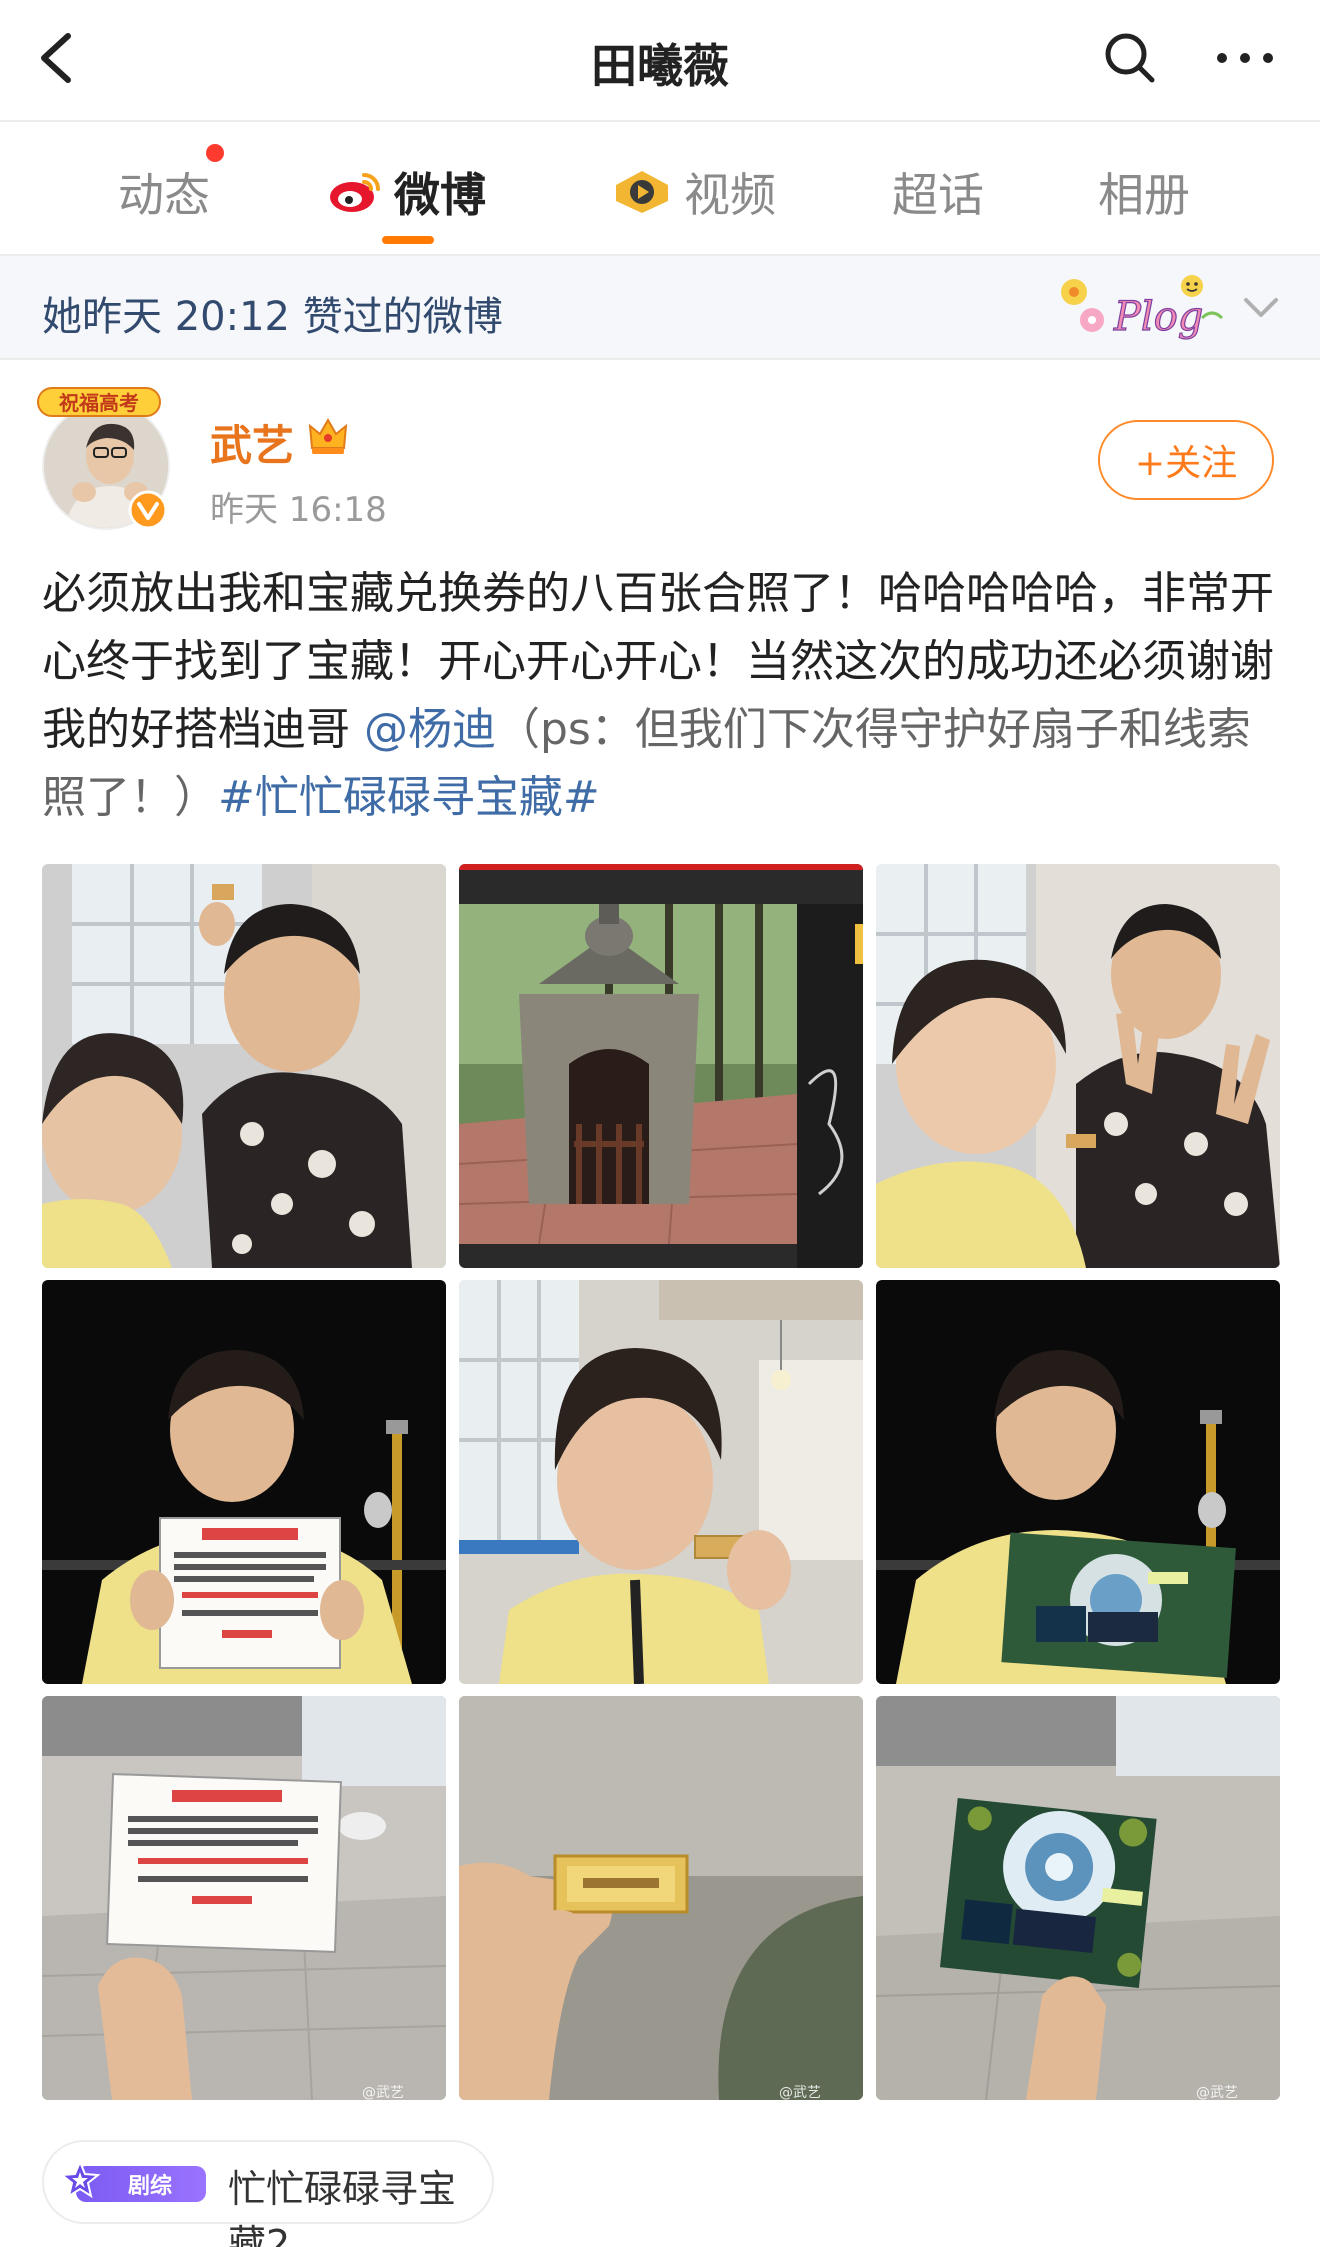 The height and width of the screenshot is (2247, 1320). What do you see at coordinates (1186, 460) in the screenshot?
I see `follow-button: +关注` at bounding box center [1186, 460].